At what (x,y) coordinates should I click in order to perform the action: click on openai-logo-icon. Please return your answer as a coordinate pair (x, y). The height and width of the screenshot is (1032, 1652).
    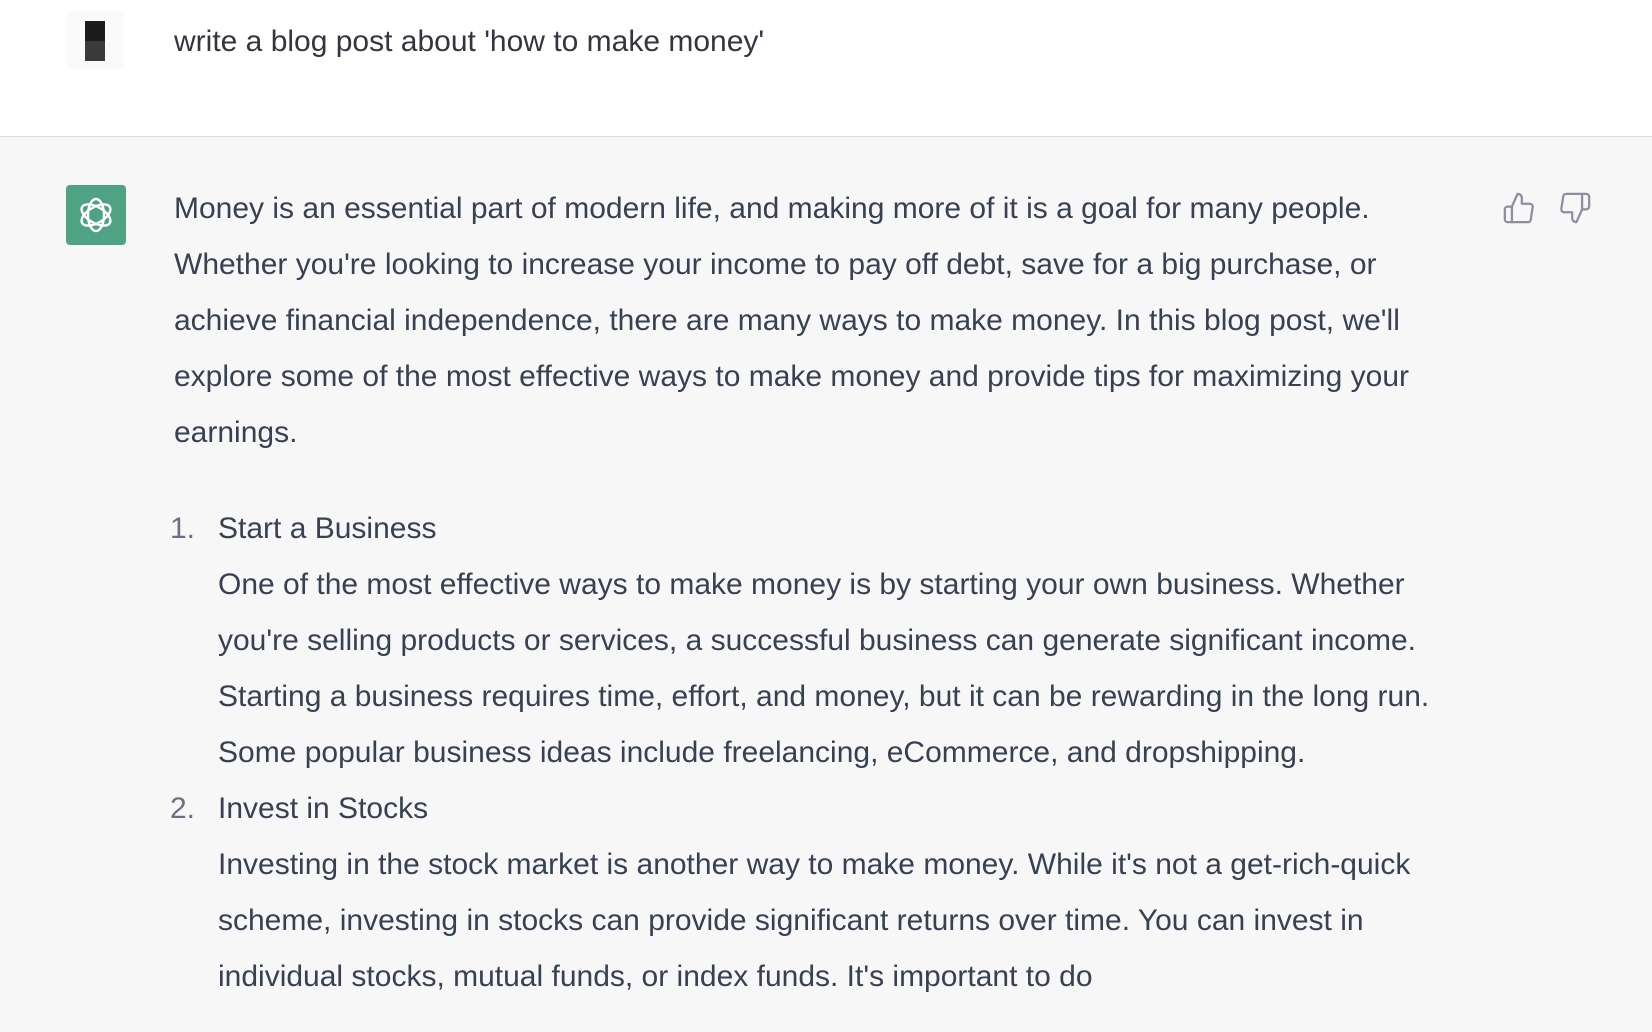
    Looking at the image, I should click on (96, 215).